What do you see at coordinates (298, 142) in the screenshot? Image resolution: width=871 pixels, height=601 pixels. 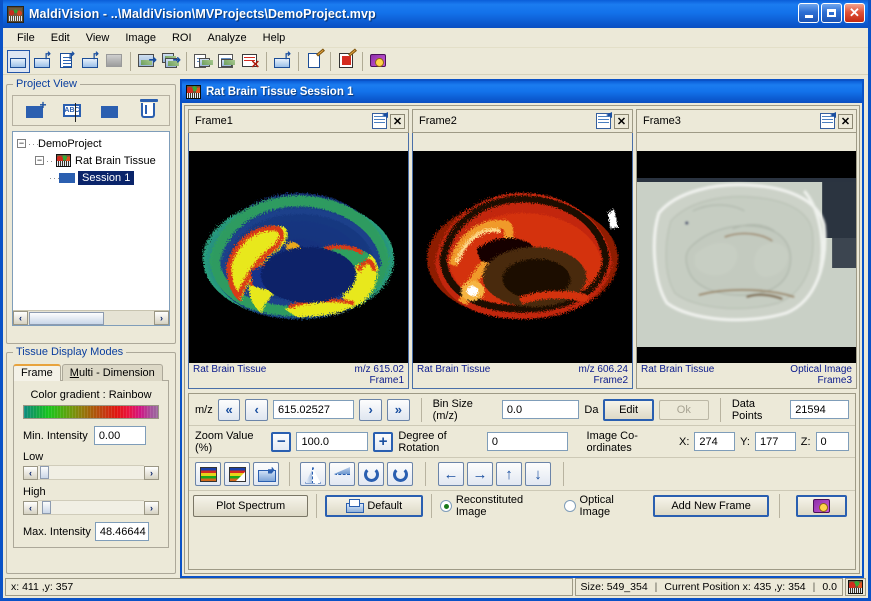 I see `frame-1-canvas-margin` at bounding box center [298, 142].